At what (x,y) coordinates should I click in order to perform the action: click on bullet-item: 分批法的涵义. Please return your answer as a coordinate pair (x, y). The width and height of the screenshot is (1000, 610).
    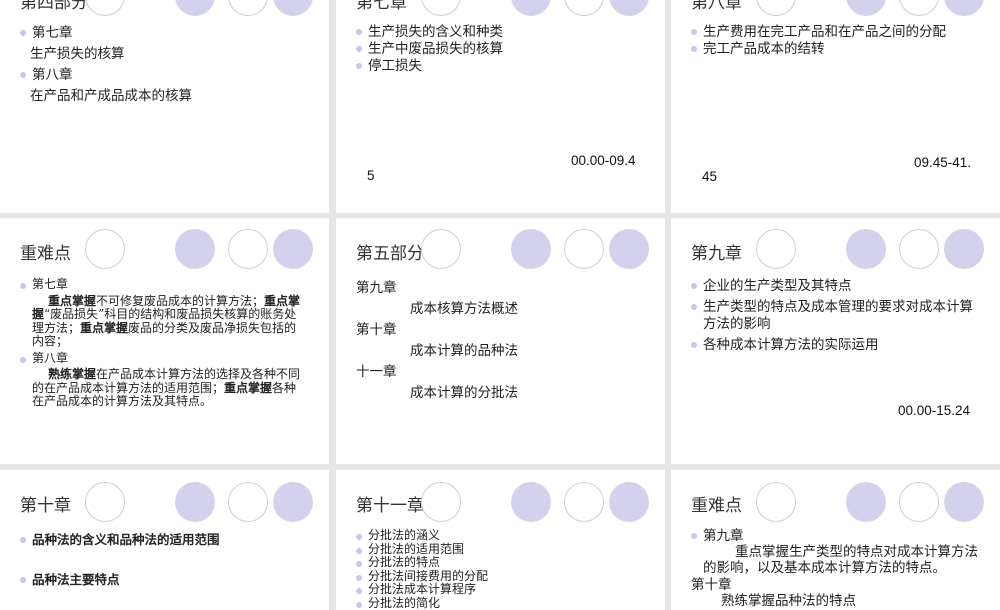
    Looking at the image, I should click on (500, 536).